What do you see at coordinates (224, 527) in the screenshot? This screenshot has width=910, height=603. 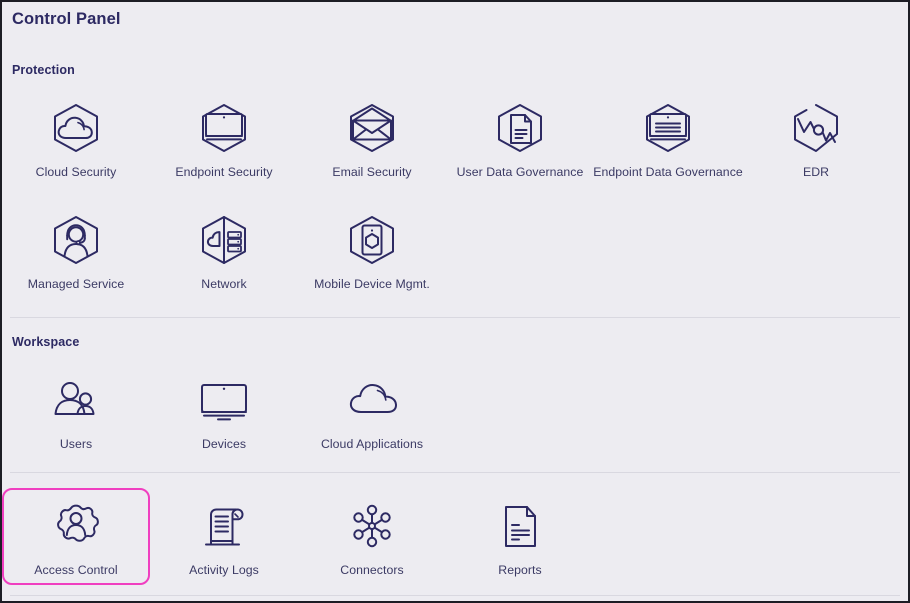 I see `activity-logs-icon` at bounding box center [224, 527].